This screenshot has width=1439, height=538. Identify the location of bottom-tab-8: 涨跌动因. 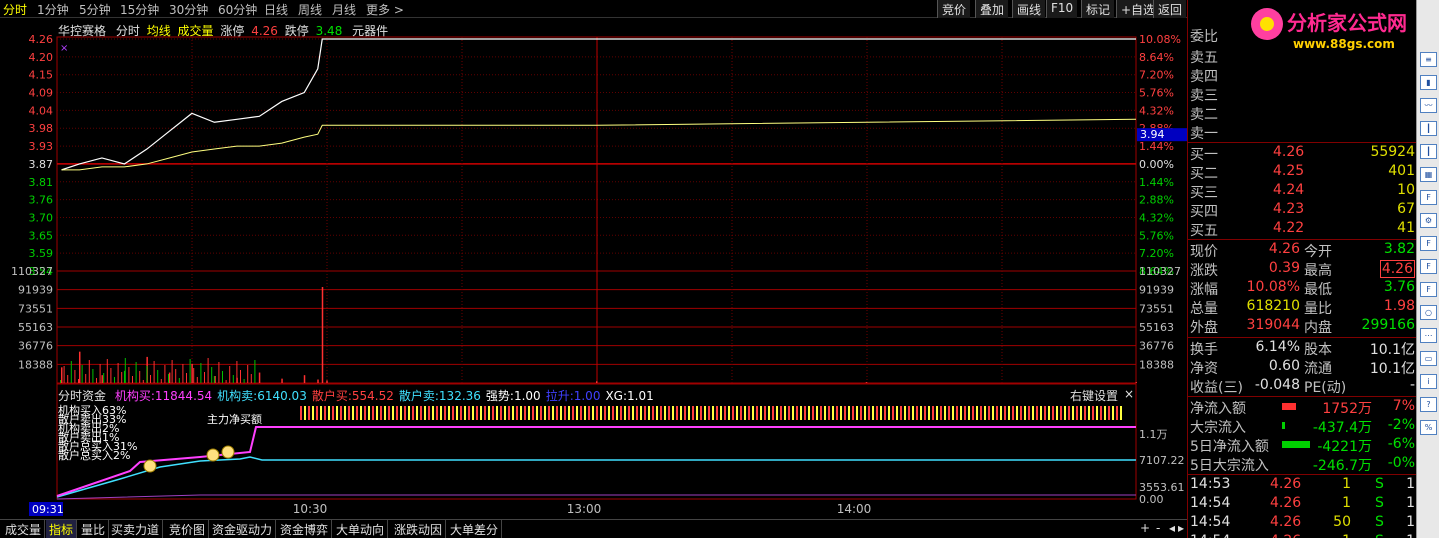
(419, 529).